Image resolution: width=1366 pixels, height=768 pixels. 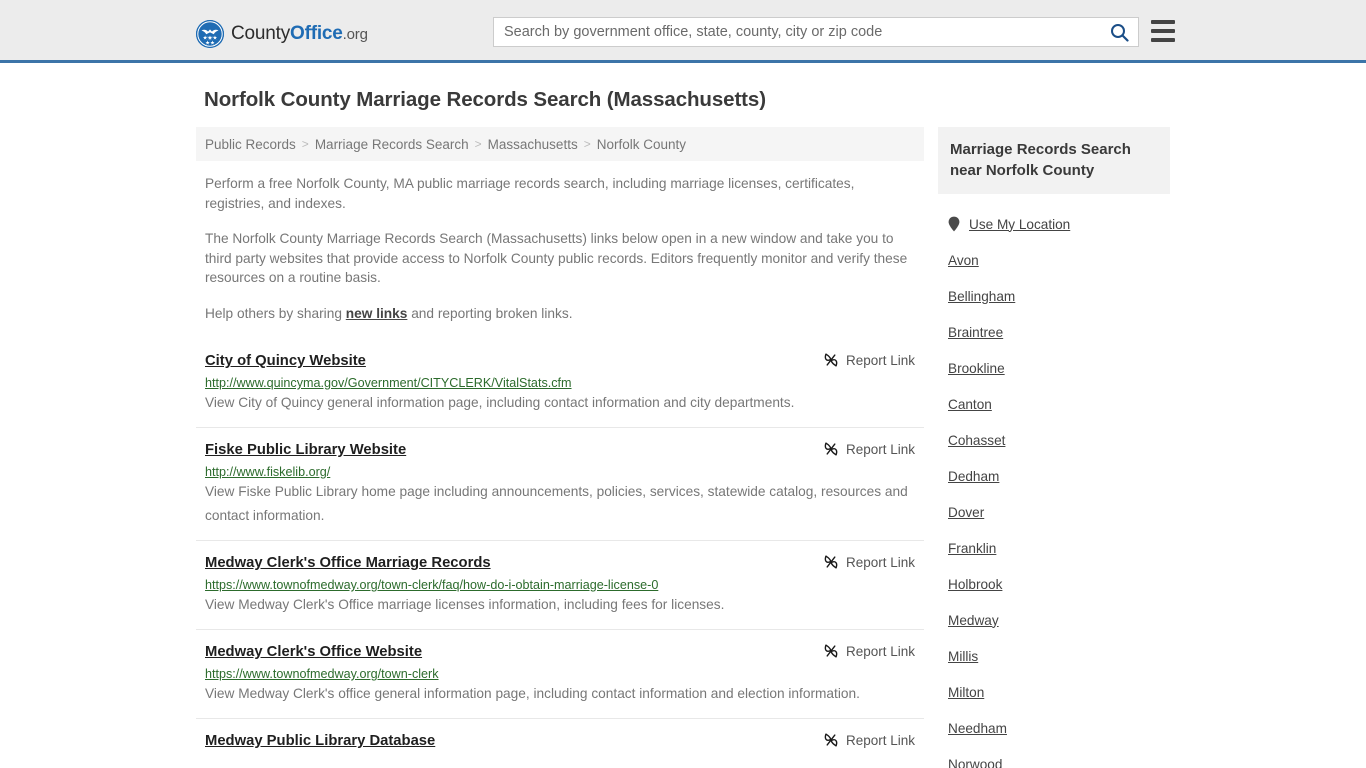 I want to click on breadcrumb-item-massachusetts: Massachusetts, so click(x=533, y=144).